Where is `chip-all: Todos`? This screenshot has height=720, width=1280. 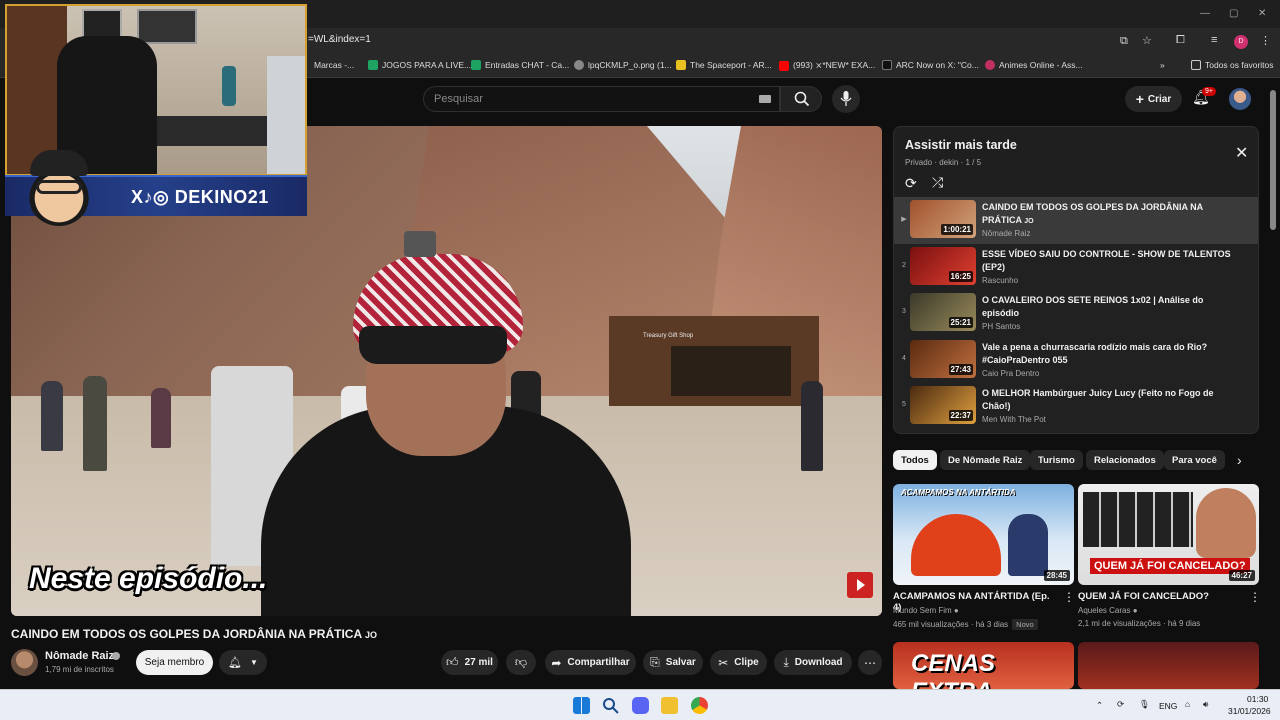
chip-all: Todos is located at coordinates (915, 460).